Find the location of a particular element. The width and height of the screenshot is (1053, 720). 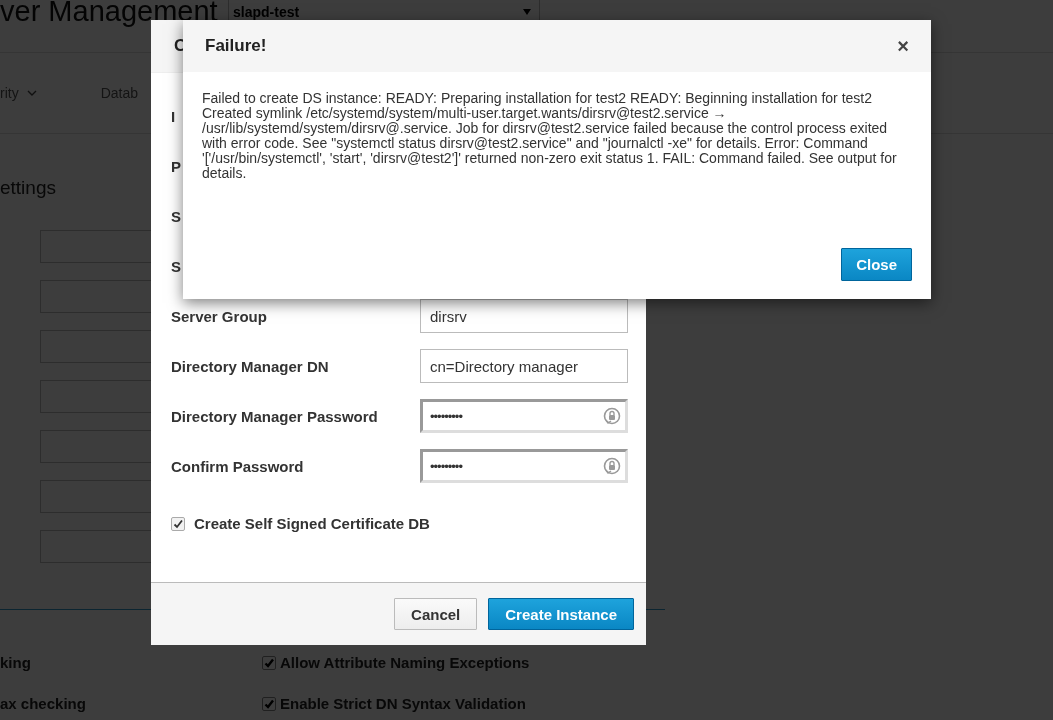

input-field: cn=Directory manager is located at coordinates (524, 366).